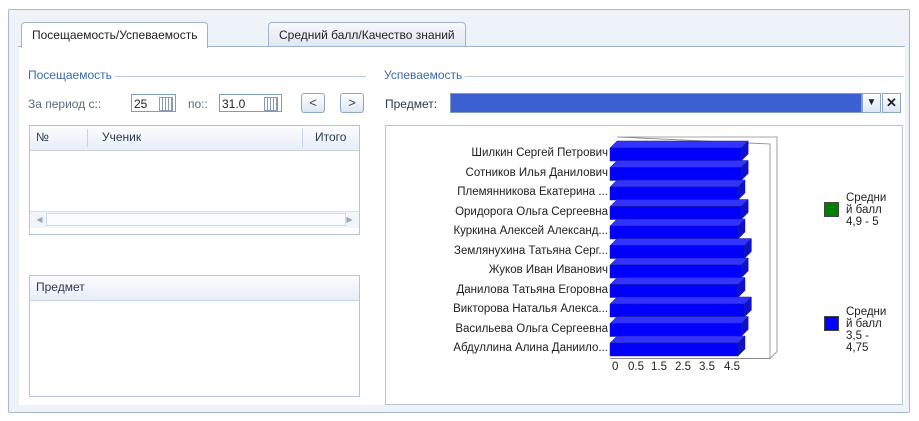  I want to click on column-total: Итого, so click(330, 137).